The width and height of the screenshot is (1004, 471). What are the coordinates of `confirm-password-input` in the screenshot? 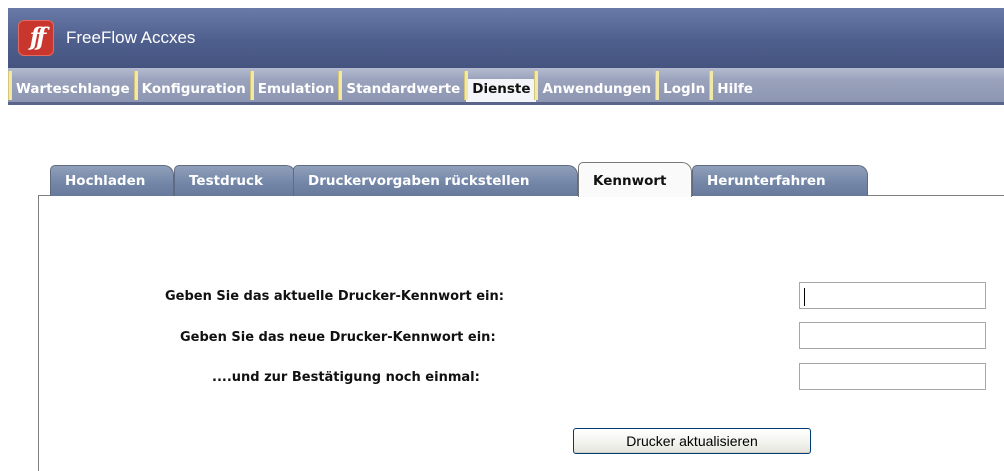 It's located at (892, 376).